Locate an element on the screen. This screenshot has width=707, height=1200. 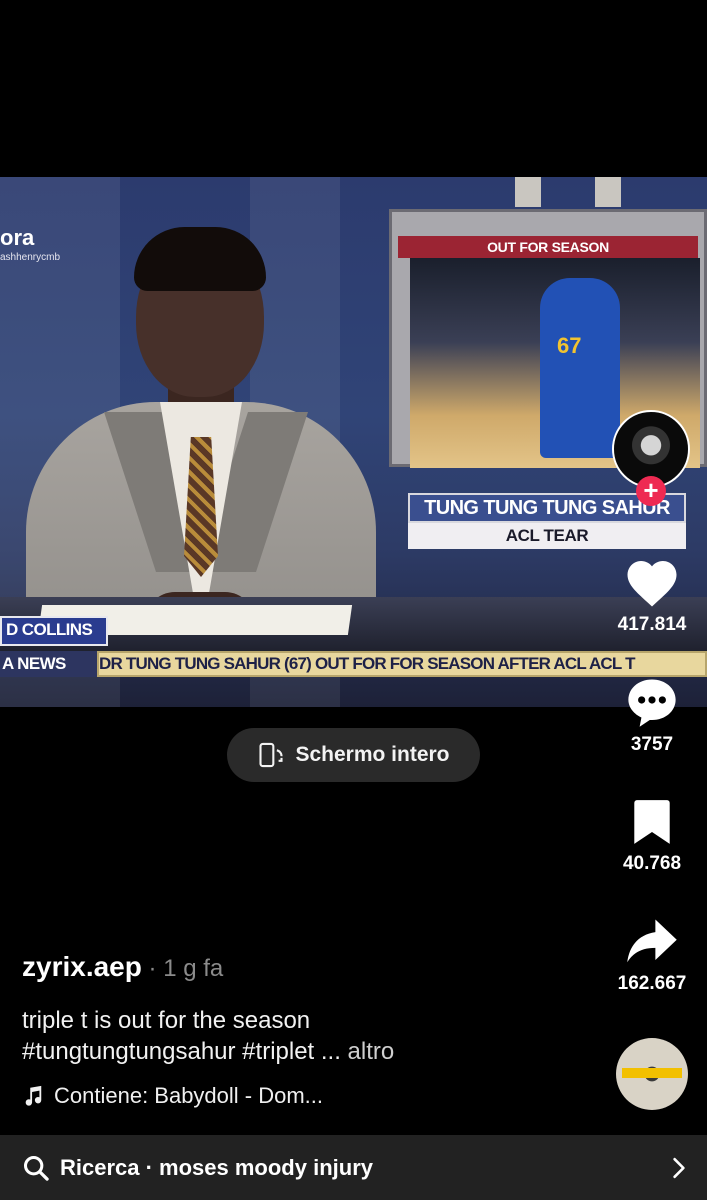
like-button: 417.814 is located at coordinates (652, 596).